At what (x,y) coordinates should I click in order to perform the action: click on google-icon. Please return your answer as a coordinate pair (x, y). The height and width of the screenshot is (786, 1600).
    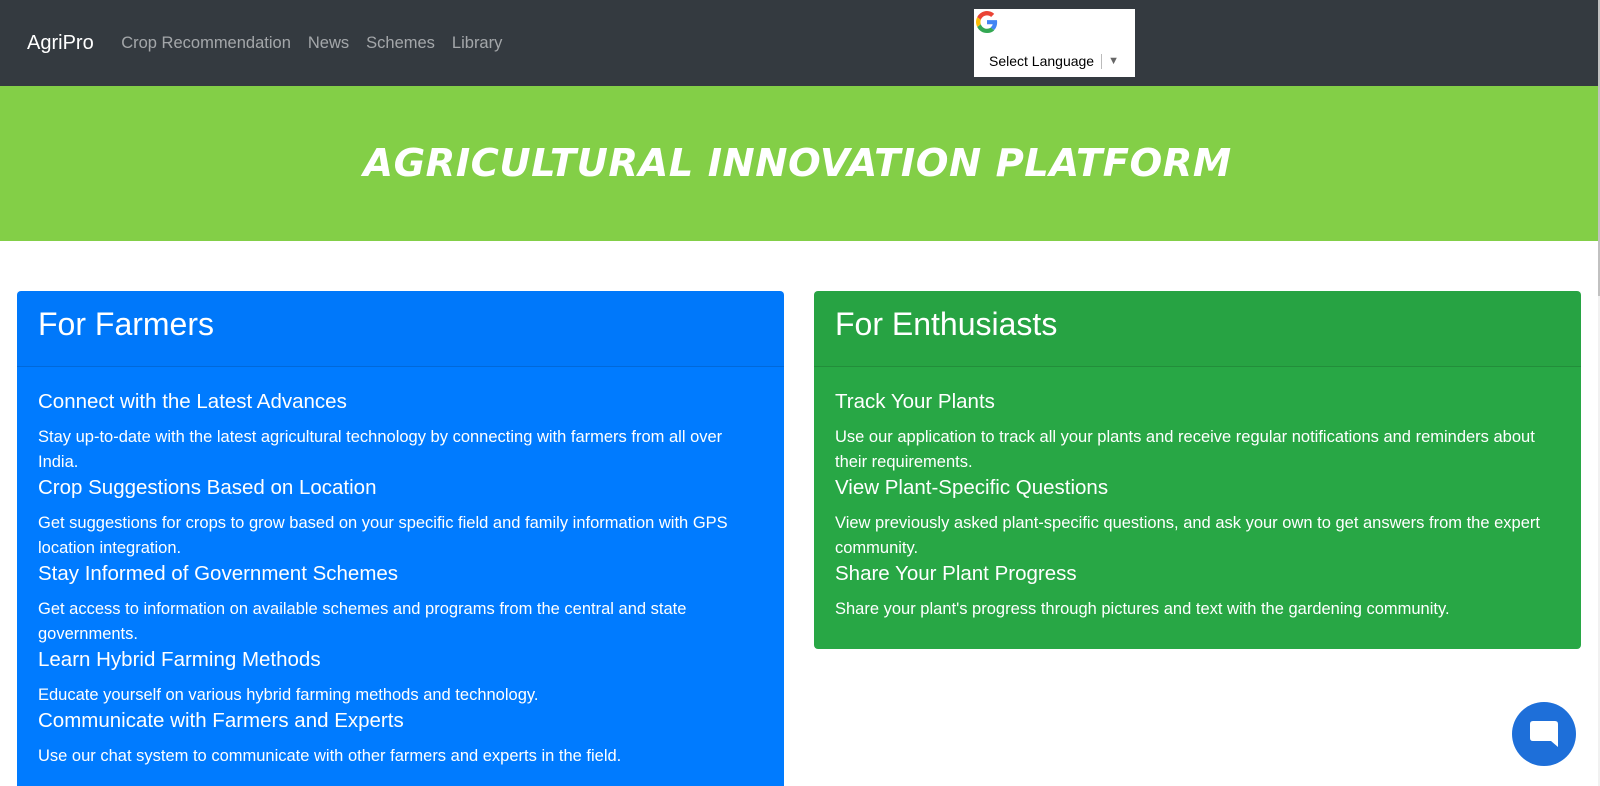
    Looking at the image, I should click on (987, 22).